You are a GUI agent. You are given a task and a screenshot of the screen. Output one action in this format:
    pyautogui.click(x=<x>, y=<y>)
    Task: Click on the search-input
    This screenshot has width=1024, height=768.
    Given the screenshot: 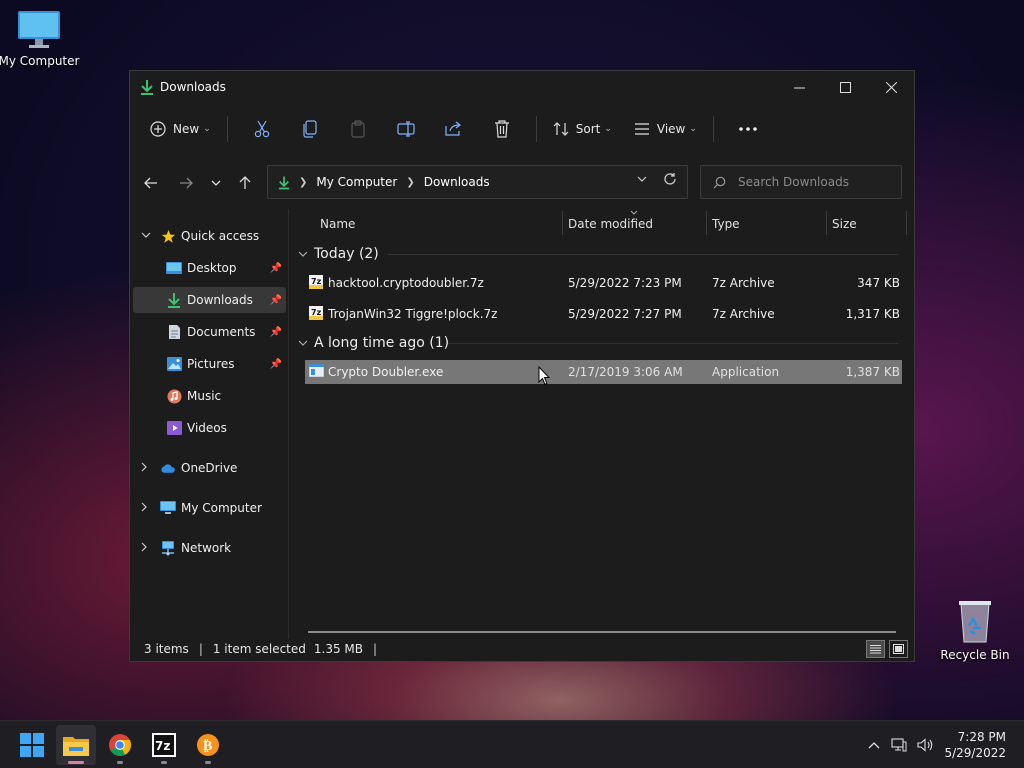 What is the action you would take?
    pyautogui.click(x=813, y=182)
    